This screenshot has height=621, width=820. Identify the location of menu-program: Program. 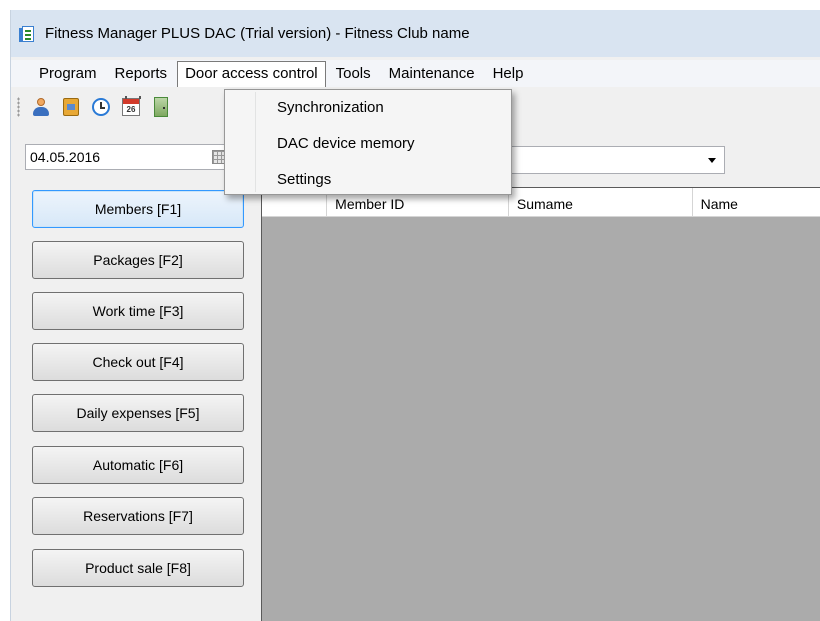
(68, 74).